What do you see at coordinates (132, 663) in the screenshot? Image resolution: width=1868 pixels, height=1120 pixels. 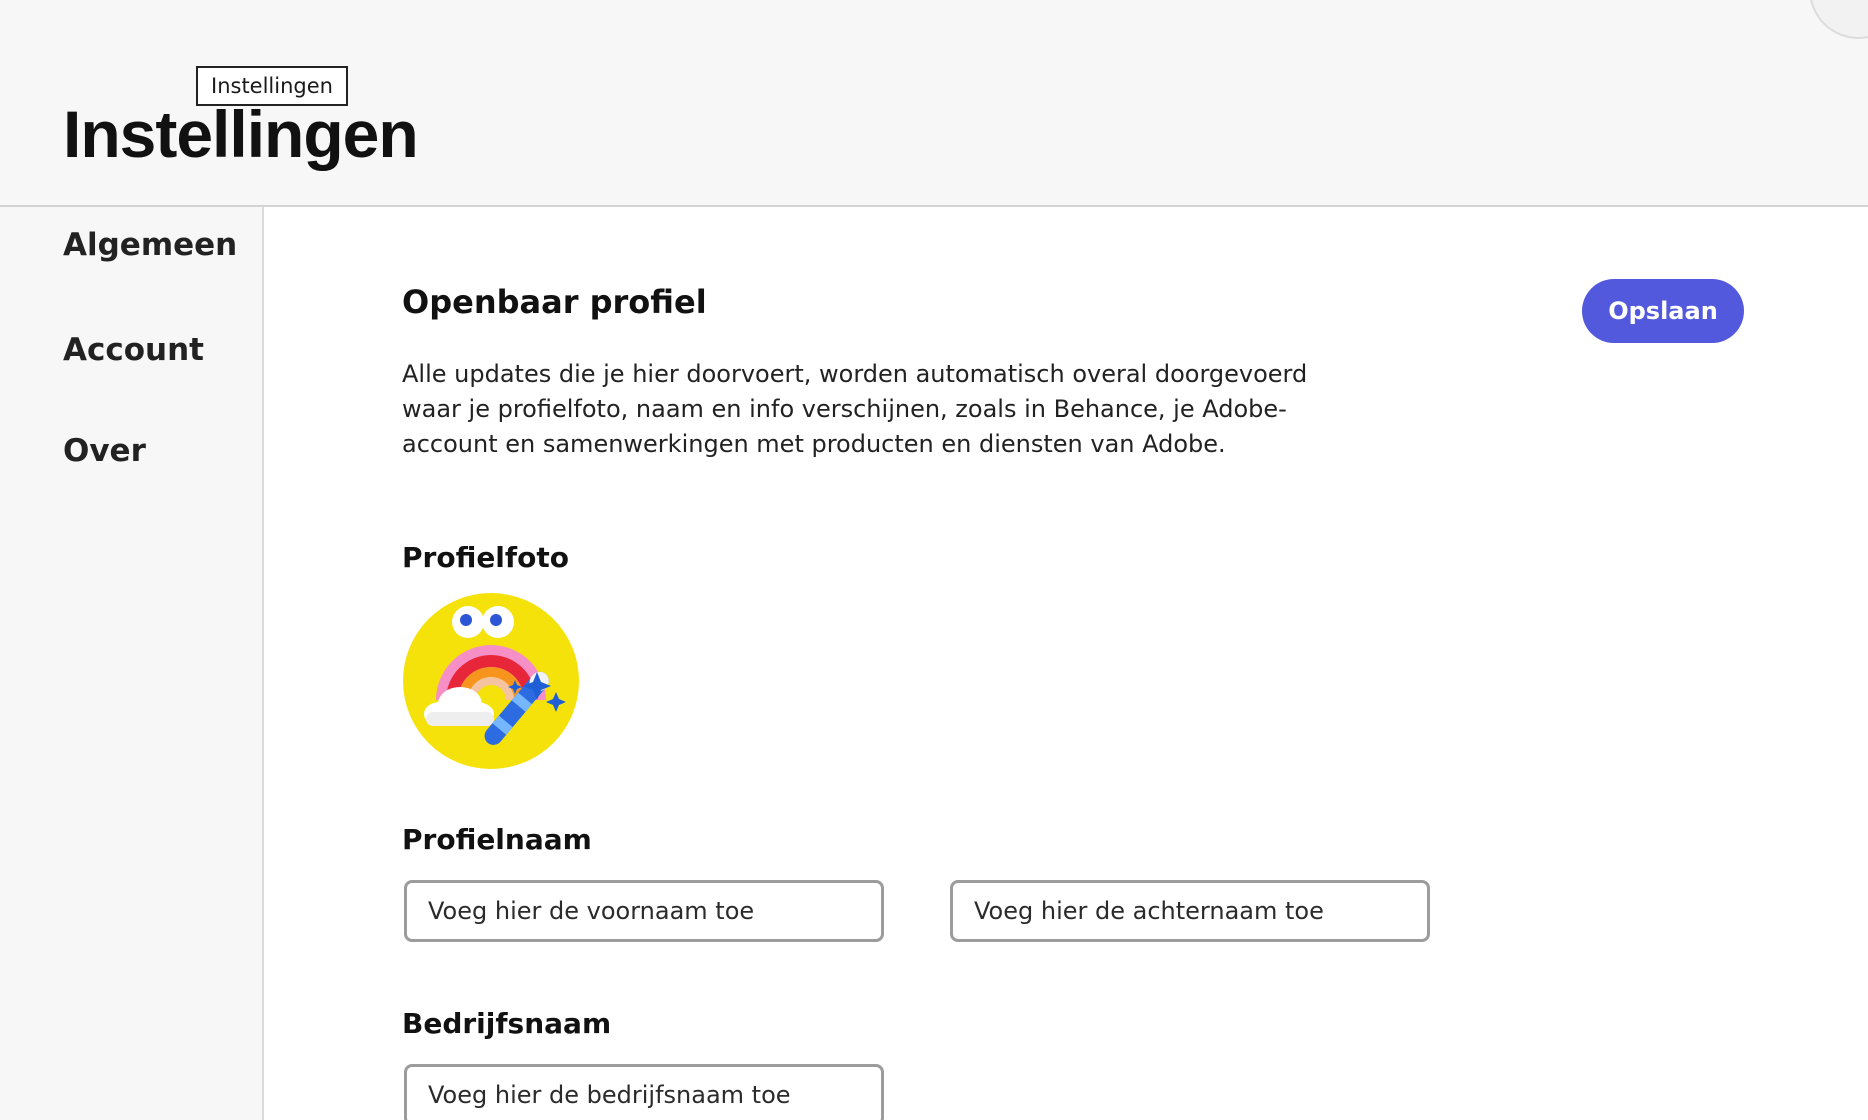 I see `settings-sidebar: Algemeen Account Over` at bounding box center [132, 663].